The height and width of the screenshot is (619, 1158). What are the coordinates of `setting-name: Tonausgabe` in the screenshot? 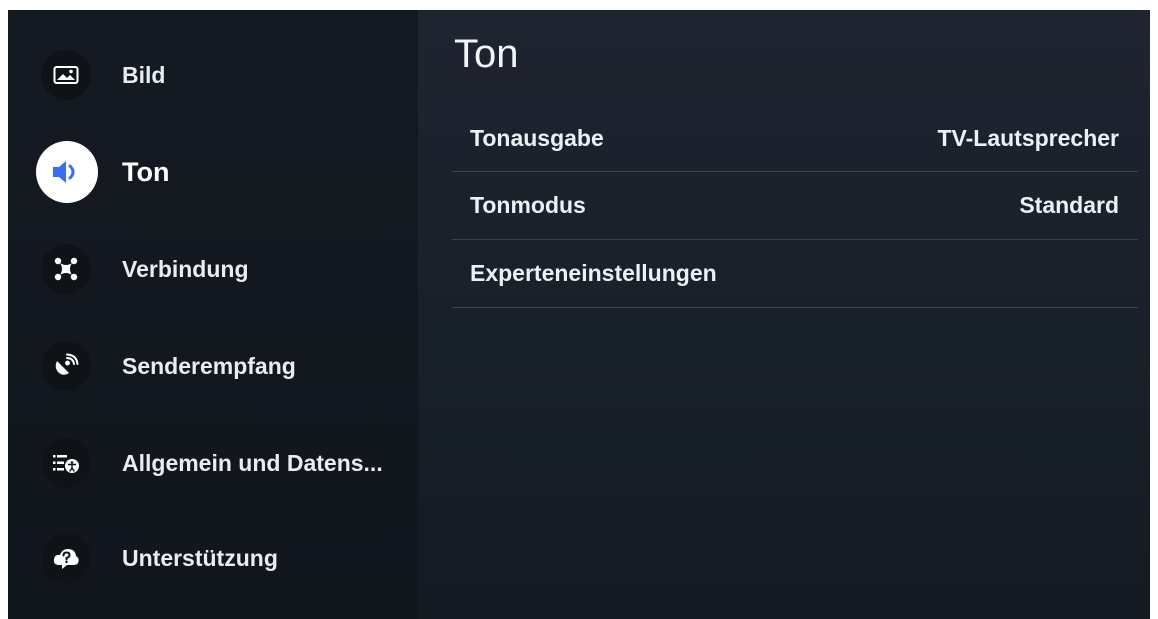 It's located at (537, 138).